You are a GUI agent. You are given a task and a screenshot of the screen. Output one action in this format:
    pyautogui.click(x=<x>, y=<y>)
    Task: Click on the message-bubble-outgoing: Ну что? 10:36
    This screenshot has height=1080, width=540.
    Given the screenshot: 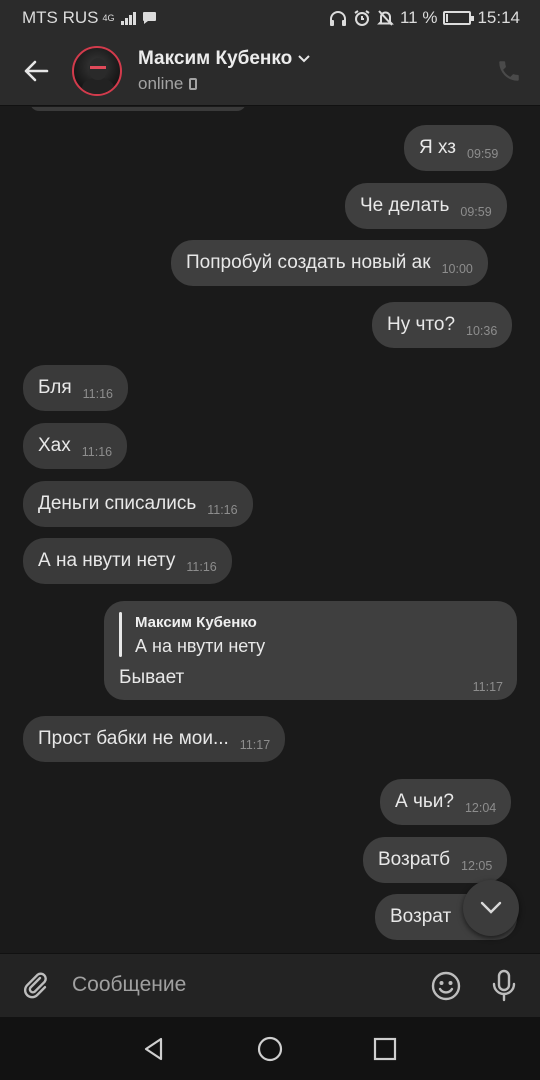 What is the action you would take?
    pyautogui.click(x=442, y=325)
    